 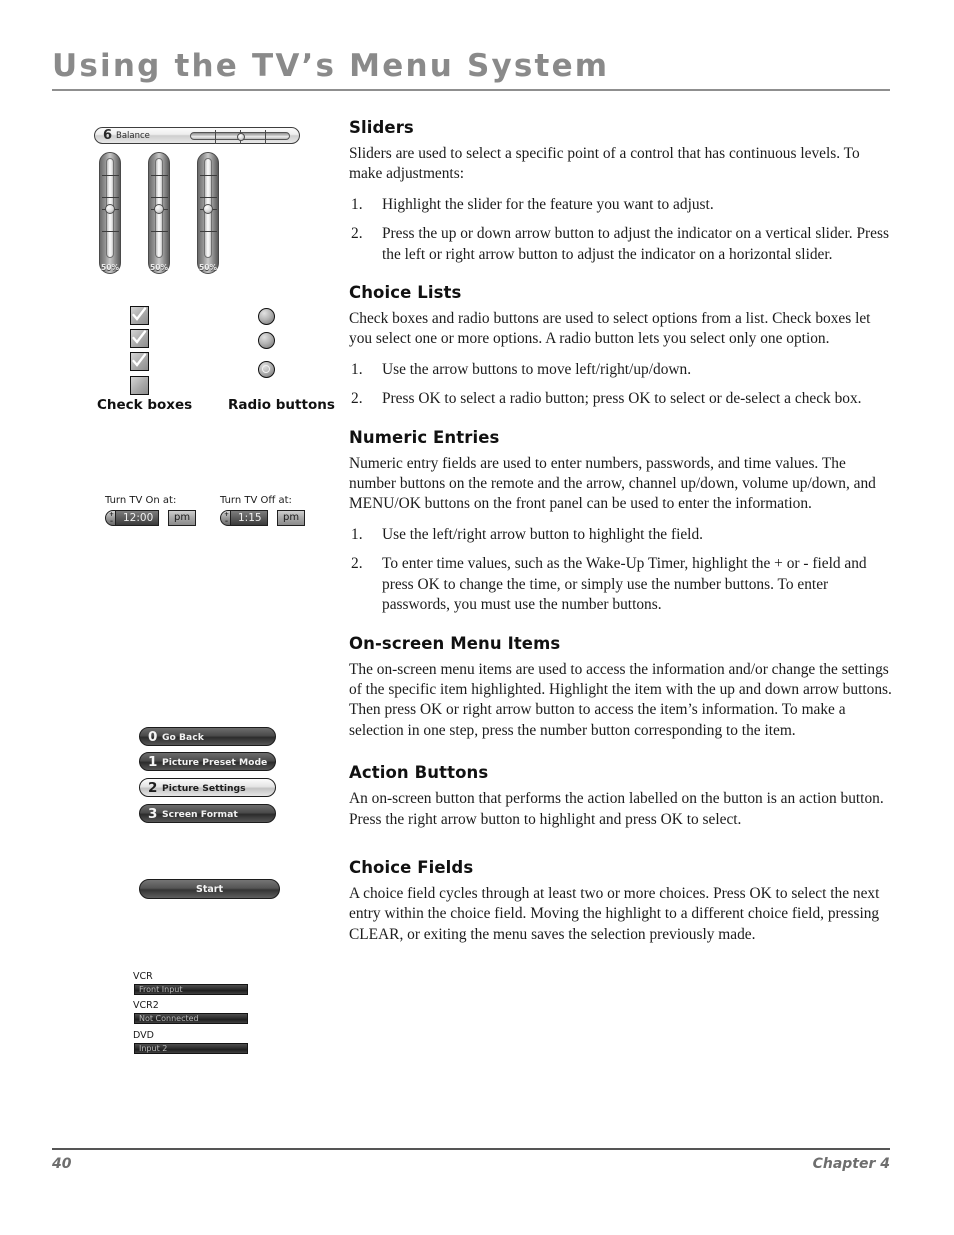 I want to click on choice-field-vcr2: Not Connected, so click(x=191, y=1018).